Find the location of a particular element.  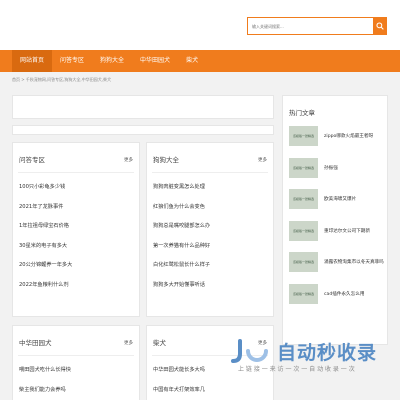

search-button is located at coordinates (380, 26).